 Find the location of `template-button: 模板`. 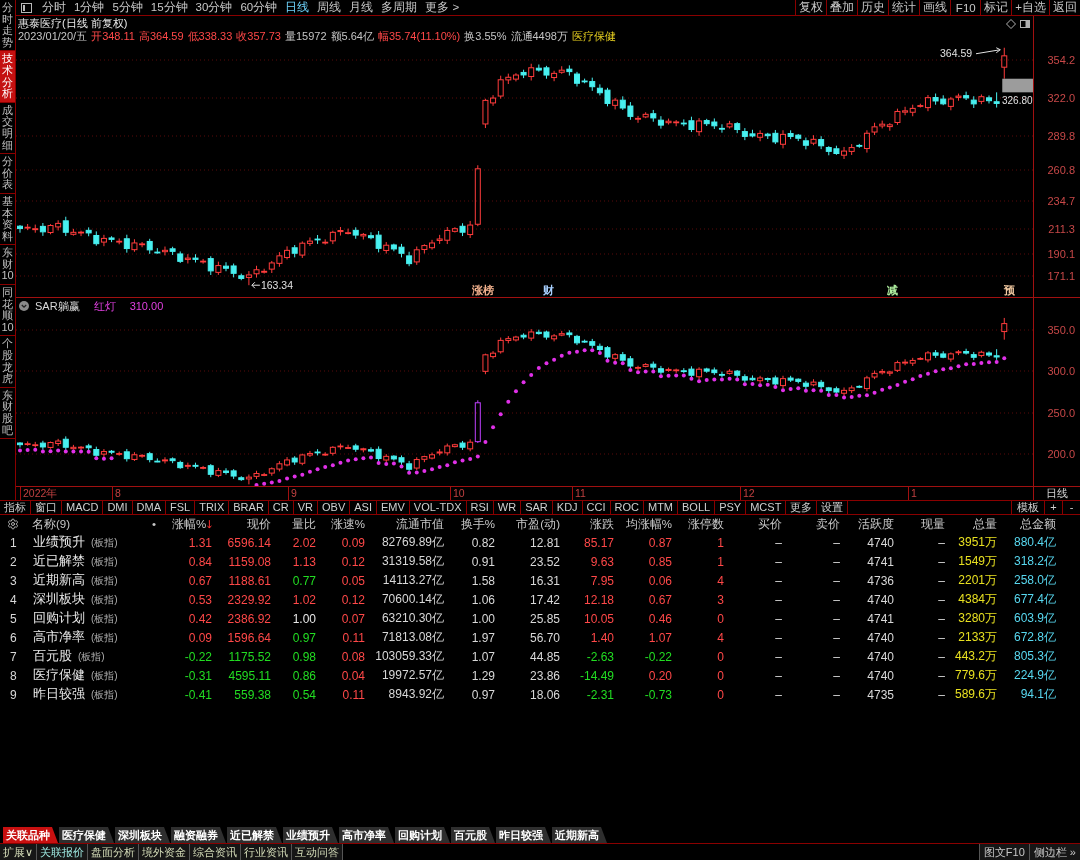

template-button: 模板 is located at coordinates (1027, 507).